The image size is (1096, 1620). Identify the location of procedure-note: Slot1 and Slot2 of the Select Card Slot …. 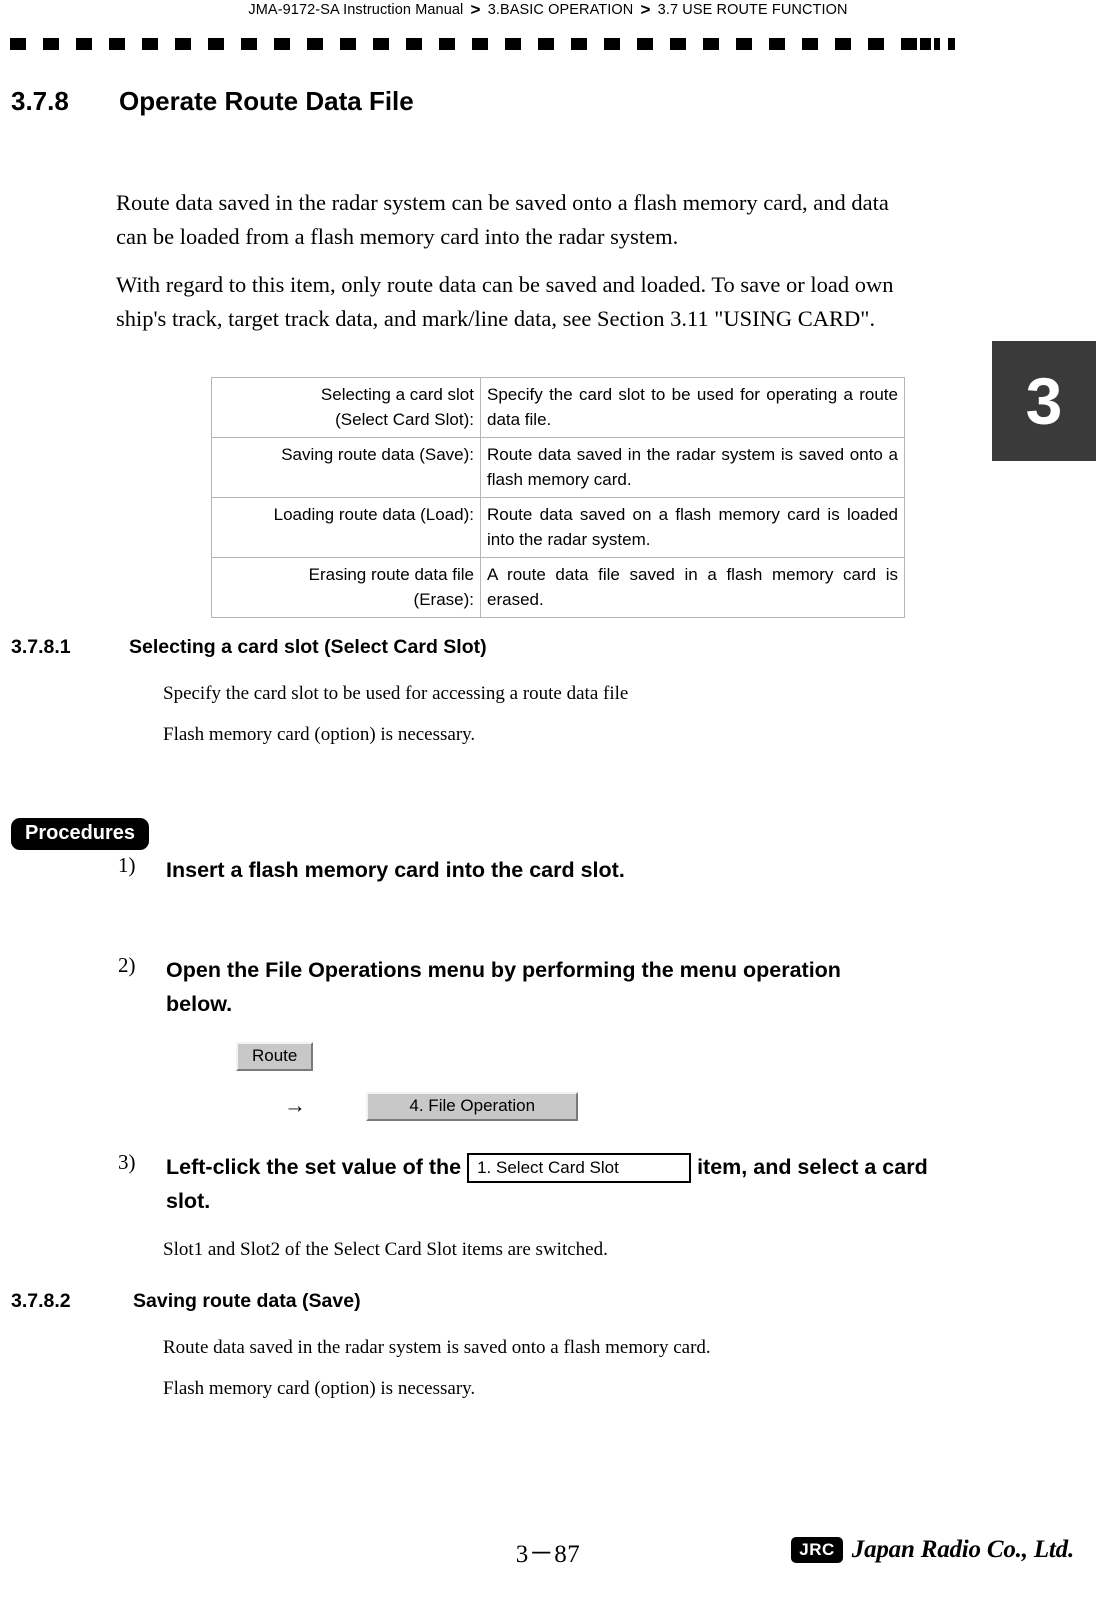
(385, 1249).